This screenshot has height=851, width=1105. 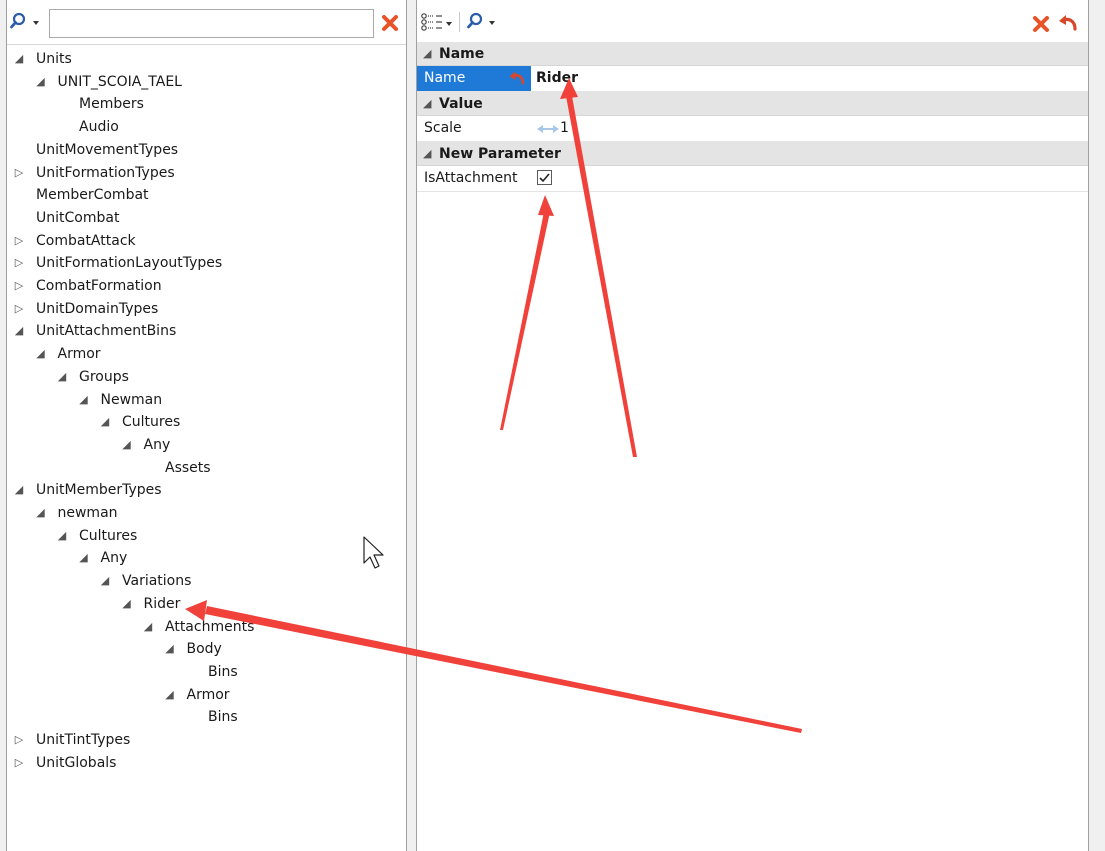 I want to click on isattachment-checkbox, so click(x=544, y=177).